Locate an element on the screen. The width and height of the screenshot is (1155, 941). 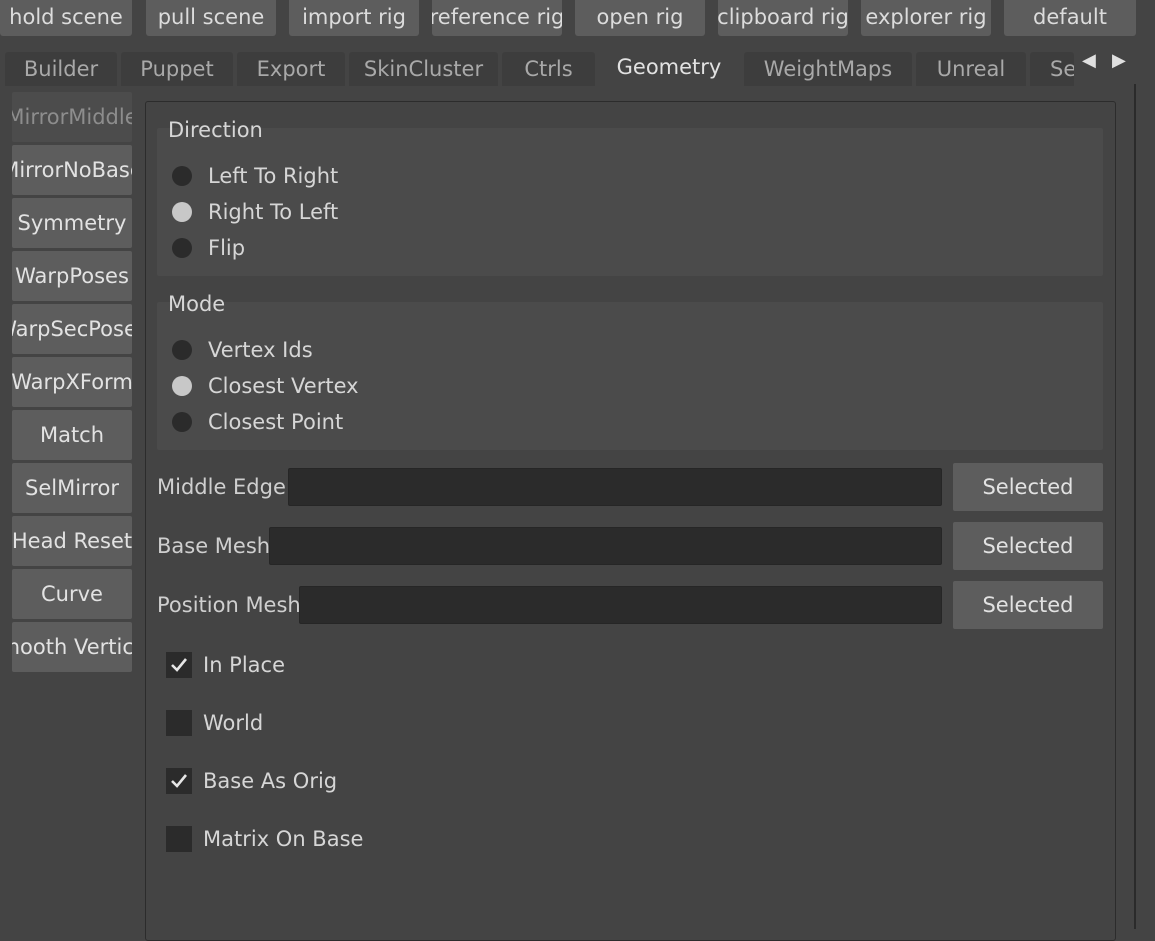
radio-left-to-right: Left To Right is located at coordinates (255, 176).